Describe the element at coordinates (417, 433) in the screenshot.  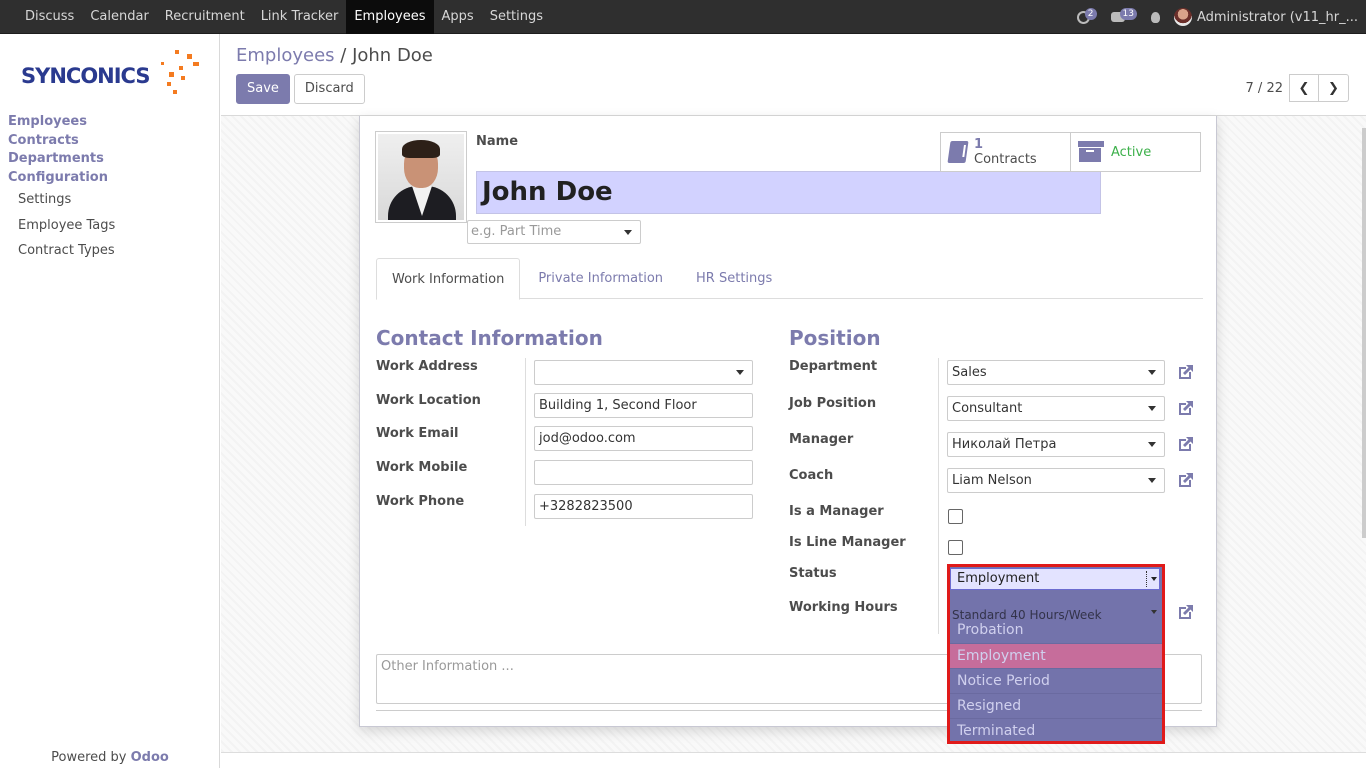
I see `work-email-label: Work Email` at that location.